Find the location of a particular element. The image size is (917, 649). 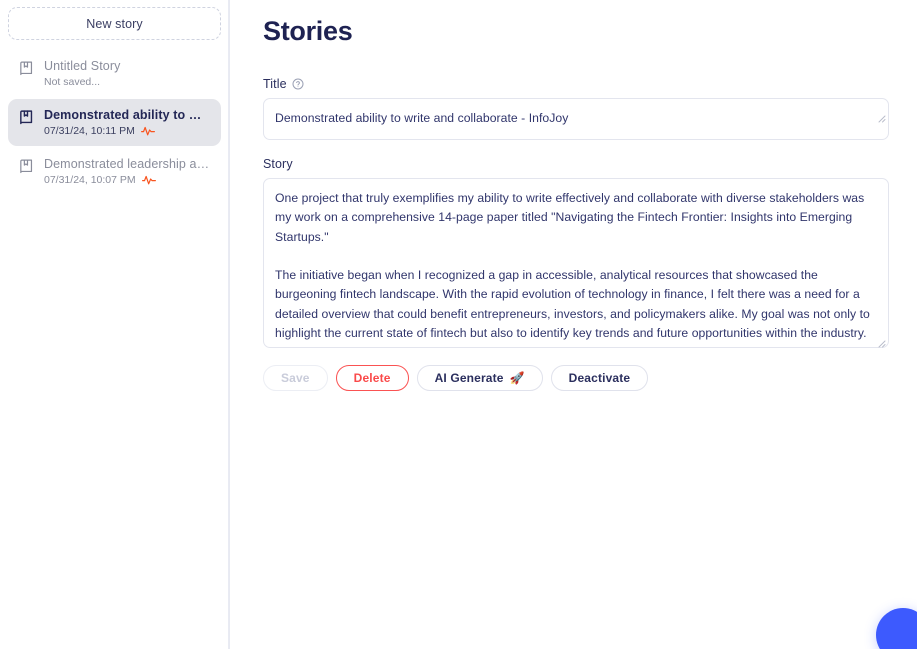

save-button: Save is located at coordinates (295, 378).